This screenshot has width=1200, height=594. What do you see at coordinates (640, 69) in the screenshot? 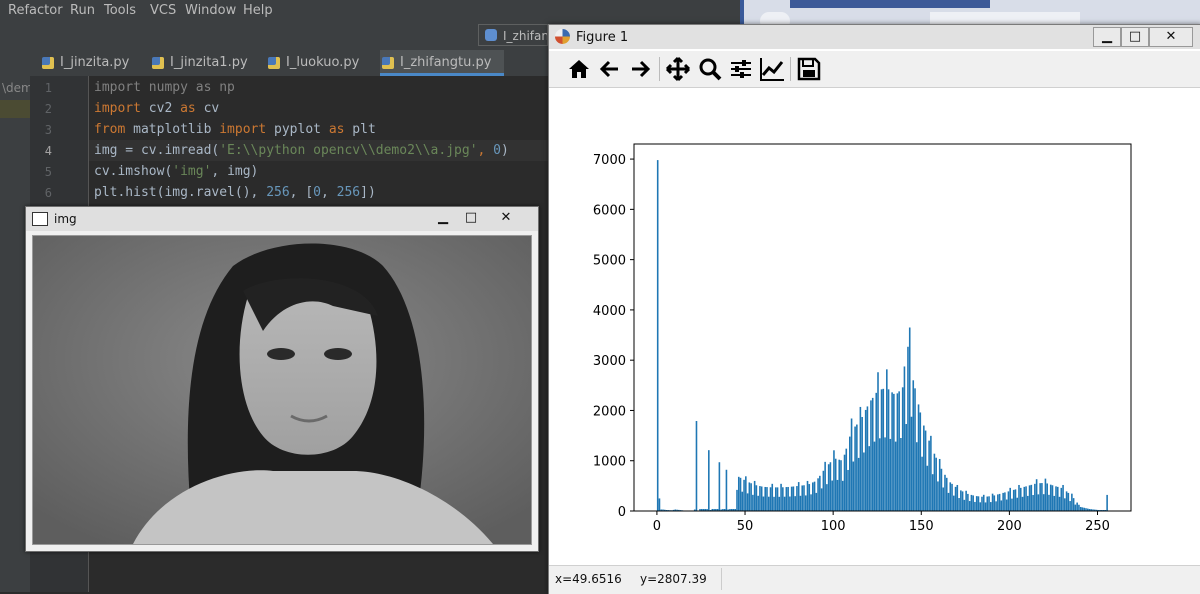
I see `forward-arrow-icon` at bounding box center [640, 69].